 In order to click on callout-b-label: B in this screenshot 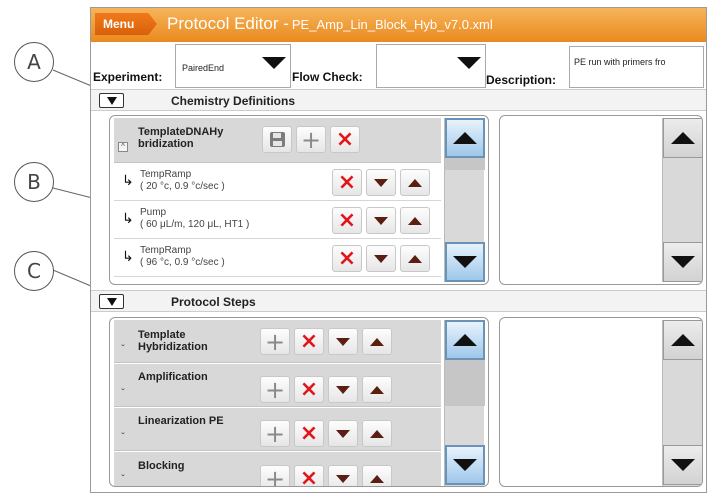, I will do `click(34, 182)`.